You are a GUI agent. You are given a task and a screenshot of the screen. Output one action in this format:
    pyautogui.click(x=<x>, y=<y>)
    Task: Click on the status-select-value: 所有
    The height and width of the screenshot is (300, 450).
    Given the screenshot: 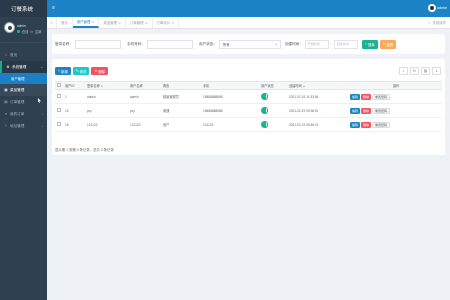 What is the action you would take?
    pyautogui.click(x=226, y=44)
    